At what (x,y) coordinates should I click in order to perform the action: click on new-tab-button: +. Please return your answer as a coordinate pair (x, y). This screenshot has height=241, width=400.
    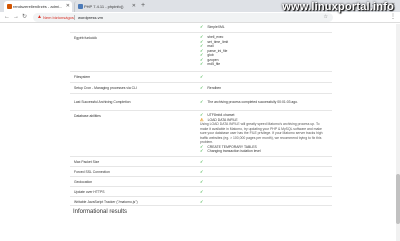
    Looking at the image, I should click on (143, 6).